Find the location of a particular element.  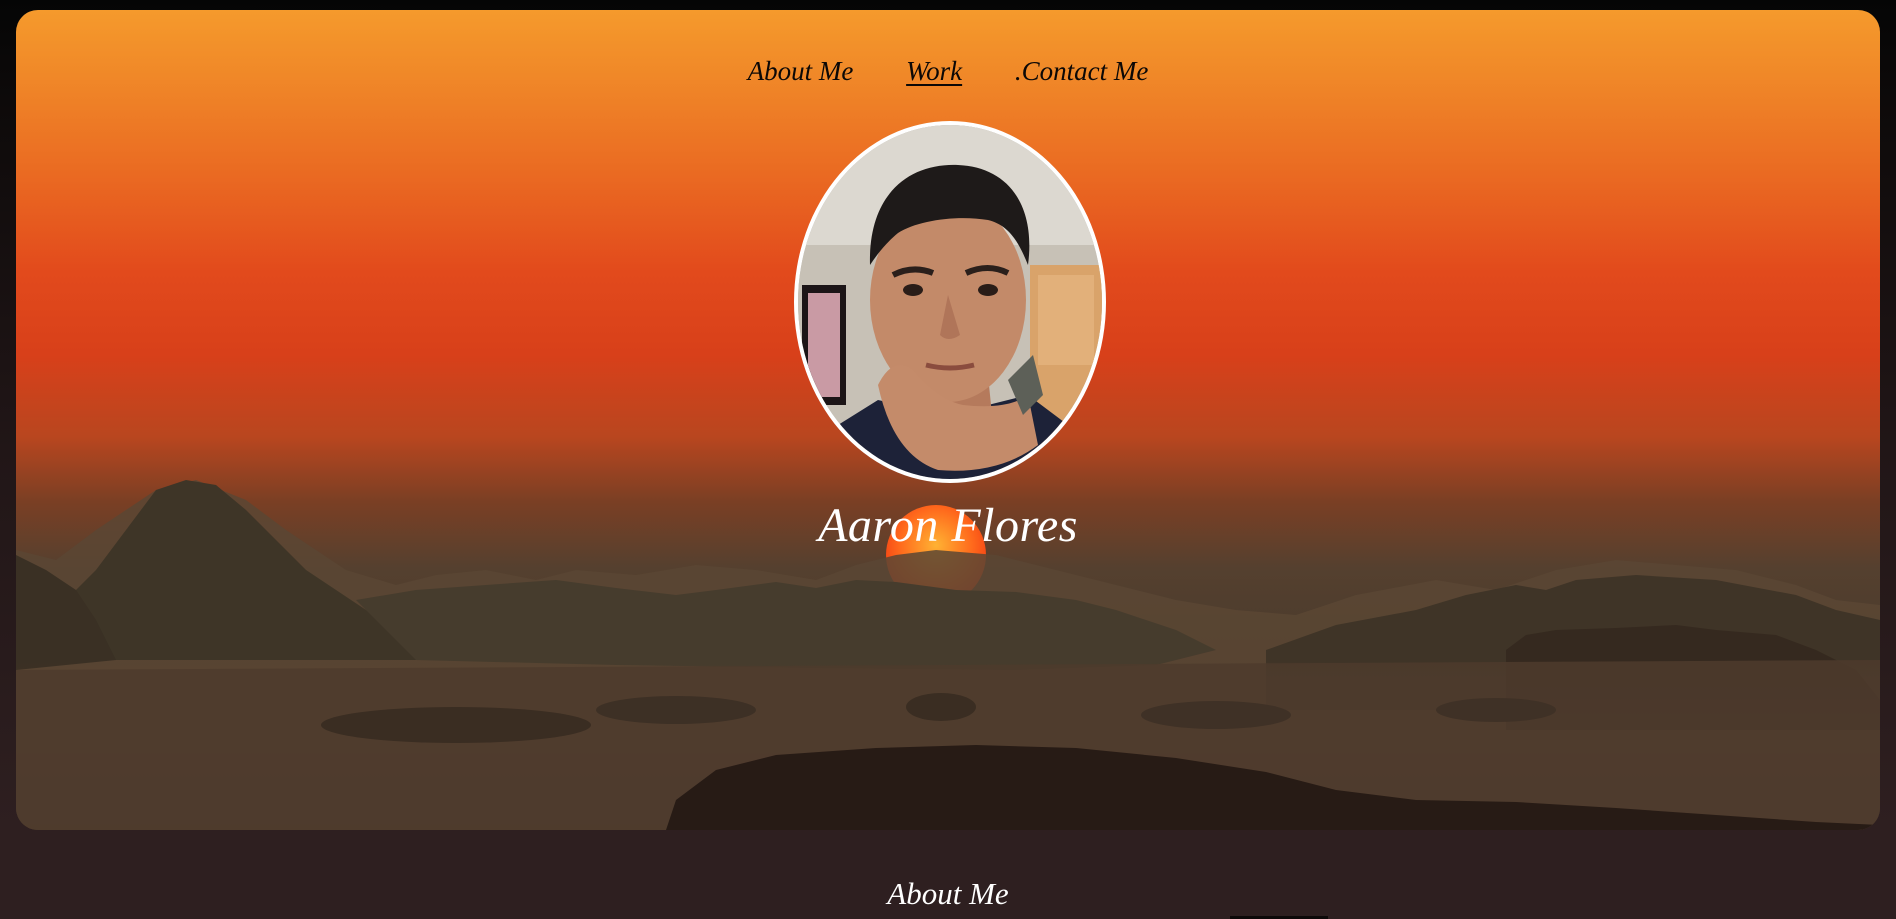

rock-small is located at coordinates (941, 707).